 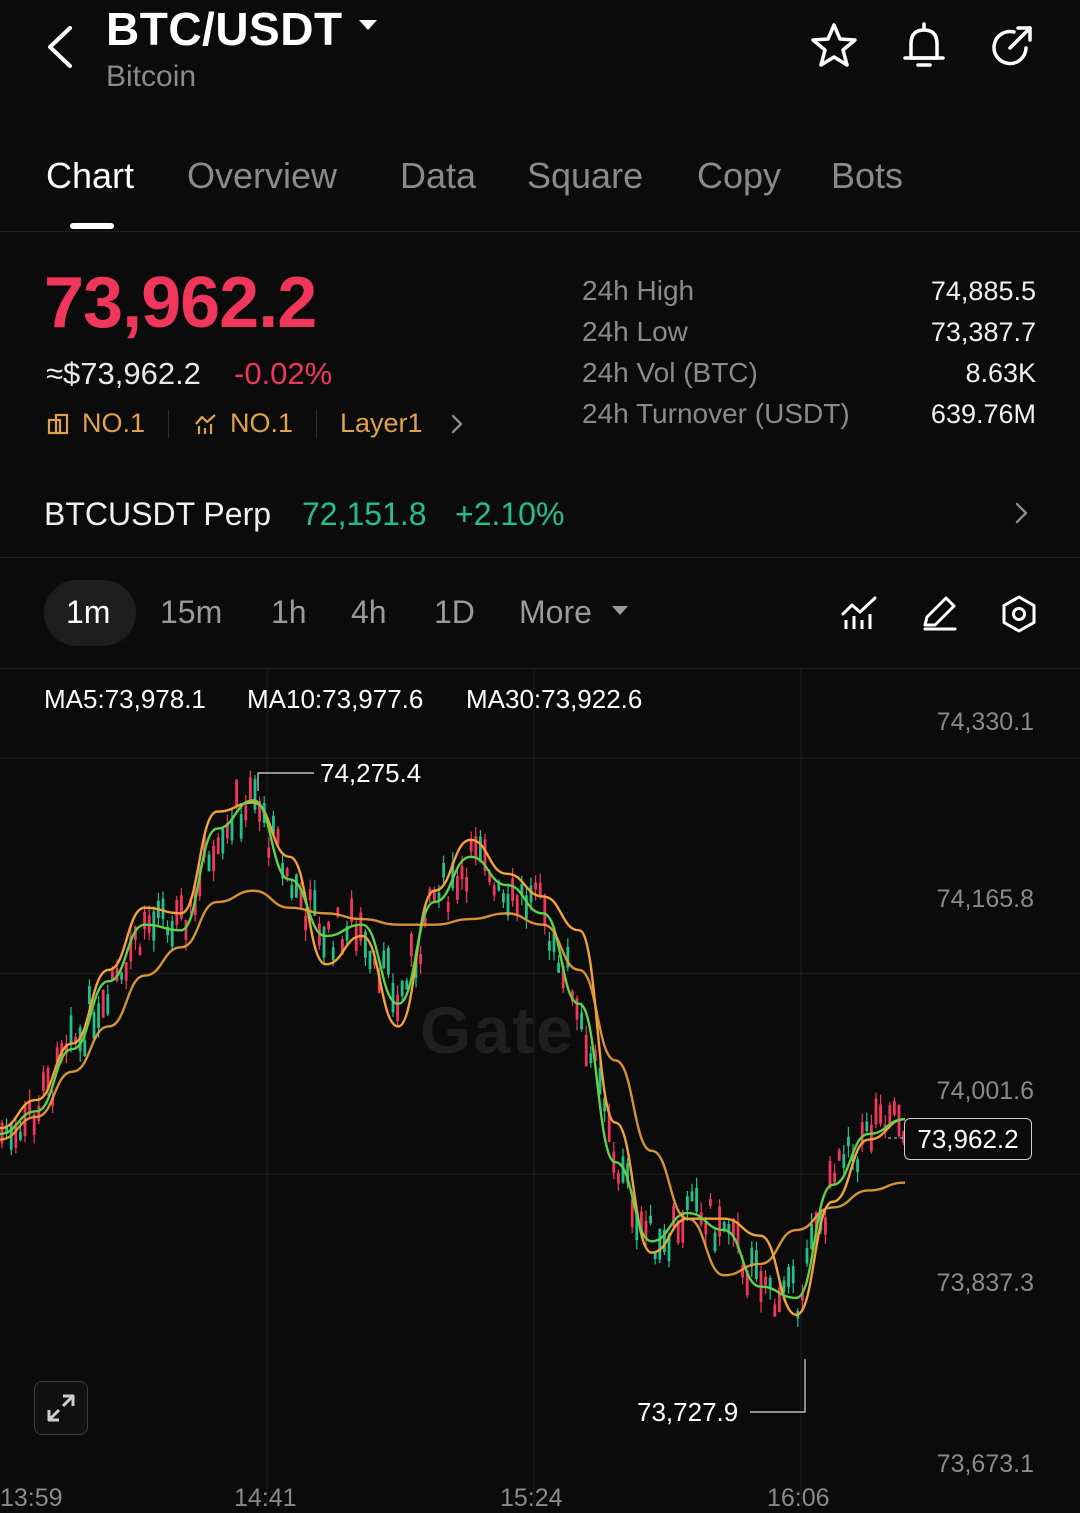 What do you see at coordinates (1000, 373) in the screenshot?
I see `stat-value: 8.63K` at bounding box center [1000, 373].